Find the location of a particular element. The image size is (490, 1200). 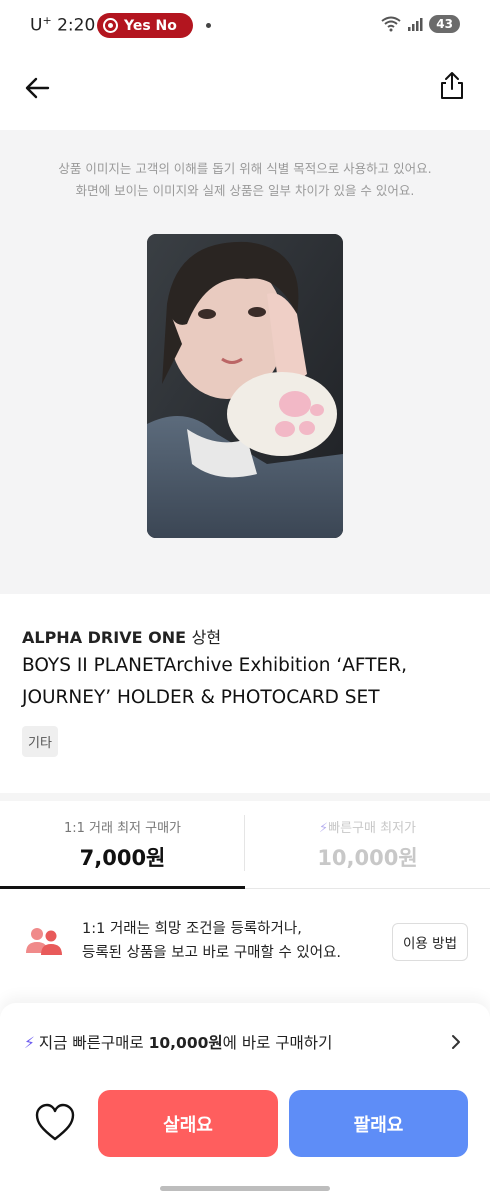

artist-member: 상현 is located at coordinates (206, 637).